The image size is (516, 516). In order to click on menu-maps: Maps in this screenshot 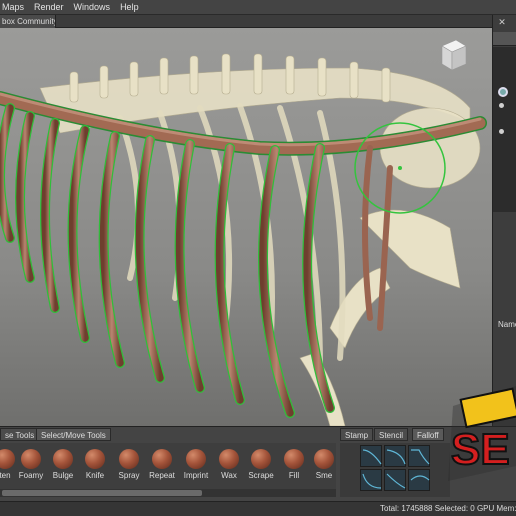, I will do `click(15, 7)`.